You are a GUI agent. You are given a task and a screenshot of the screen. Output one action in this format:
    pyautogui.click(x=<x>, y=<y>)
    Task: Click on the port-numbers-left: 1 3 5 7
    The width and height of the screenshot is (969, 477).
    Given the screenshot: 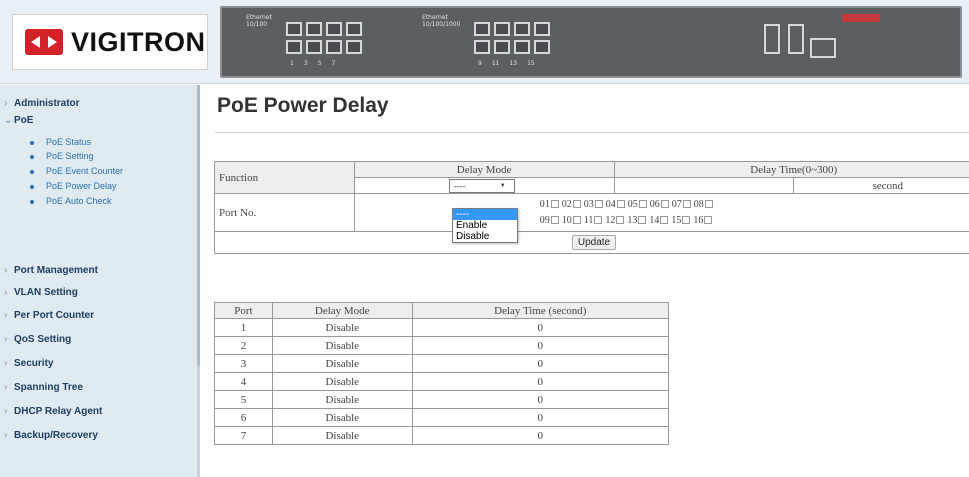 What is the action you would take?
    pyautogui.click(x=312, y=63)
    